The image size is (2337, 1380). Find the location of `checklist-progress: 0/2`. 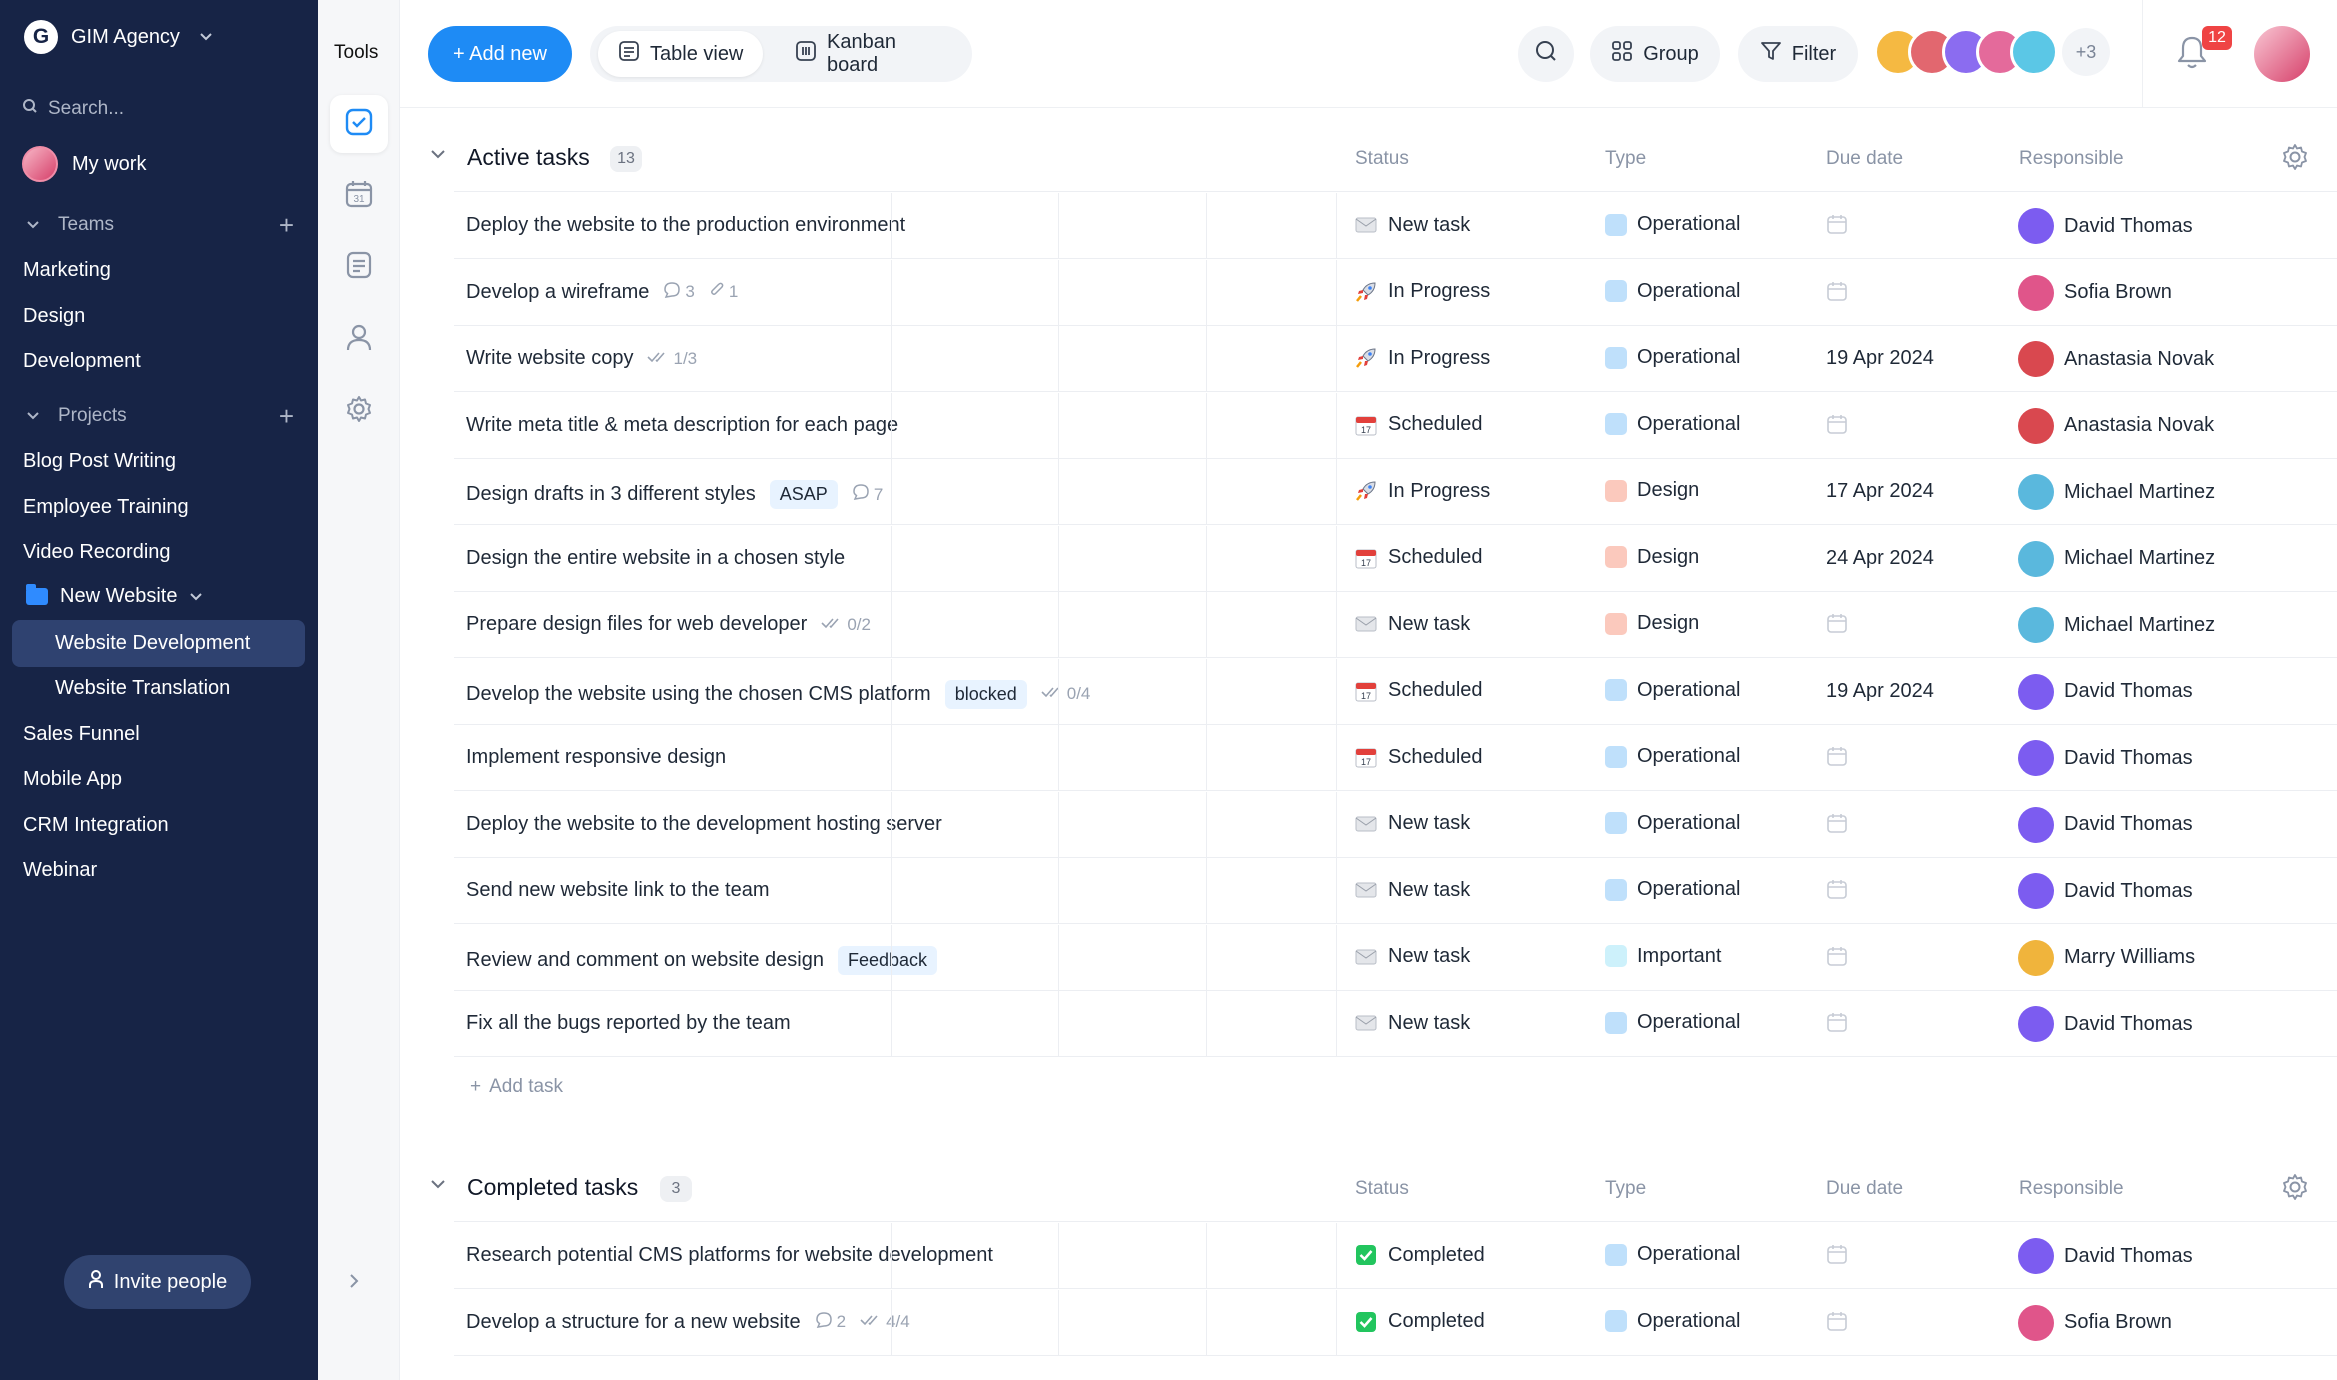

checklist-progress: 0/2 is located at coordinates (846, 625).